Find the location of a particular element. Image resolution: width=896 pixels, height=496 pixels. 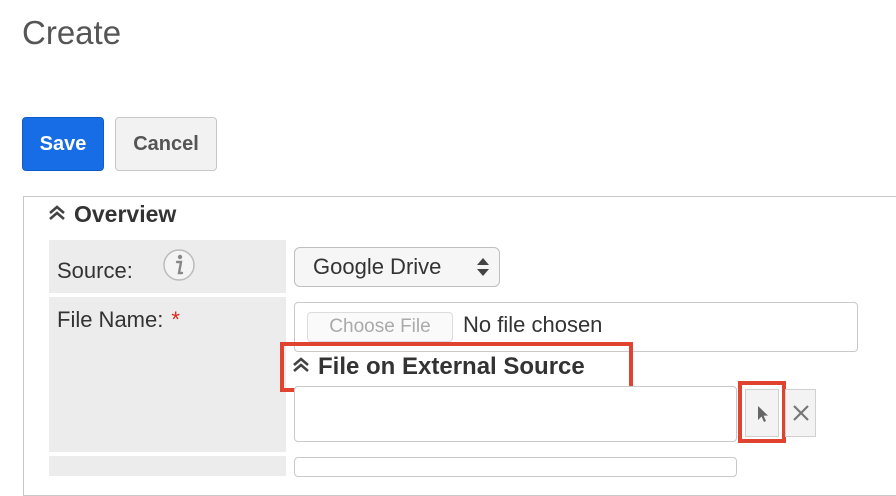

source-select: Google Drive is located at coordinates (397, 267).